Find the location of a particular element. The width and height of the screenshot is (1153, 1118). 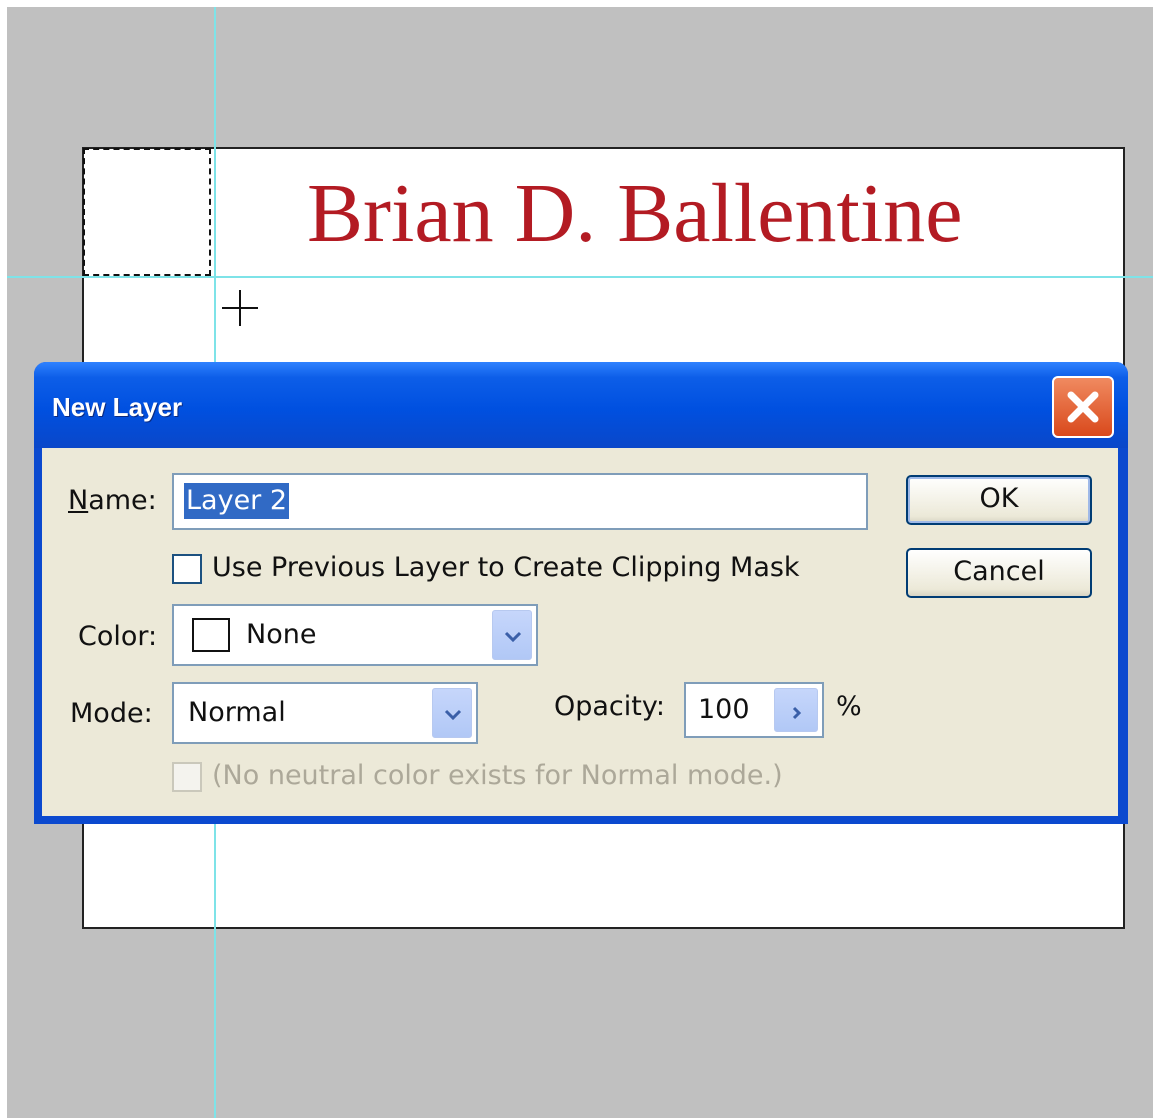

opacity-input: 100 is located at coordinates (754, 710).